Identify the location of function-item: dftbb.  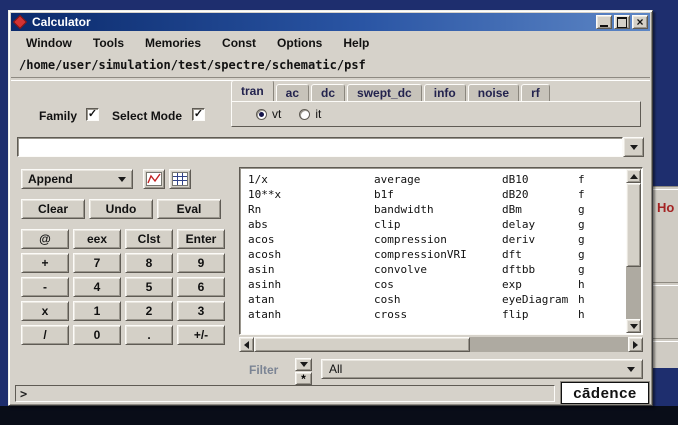
(535, 269).